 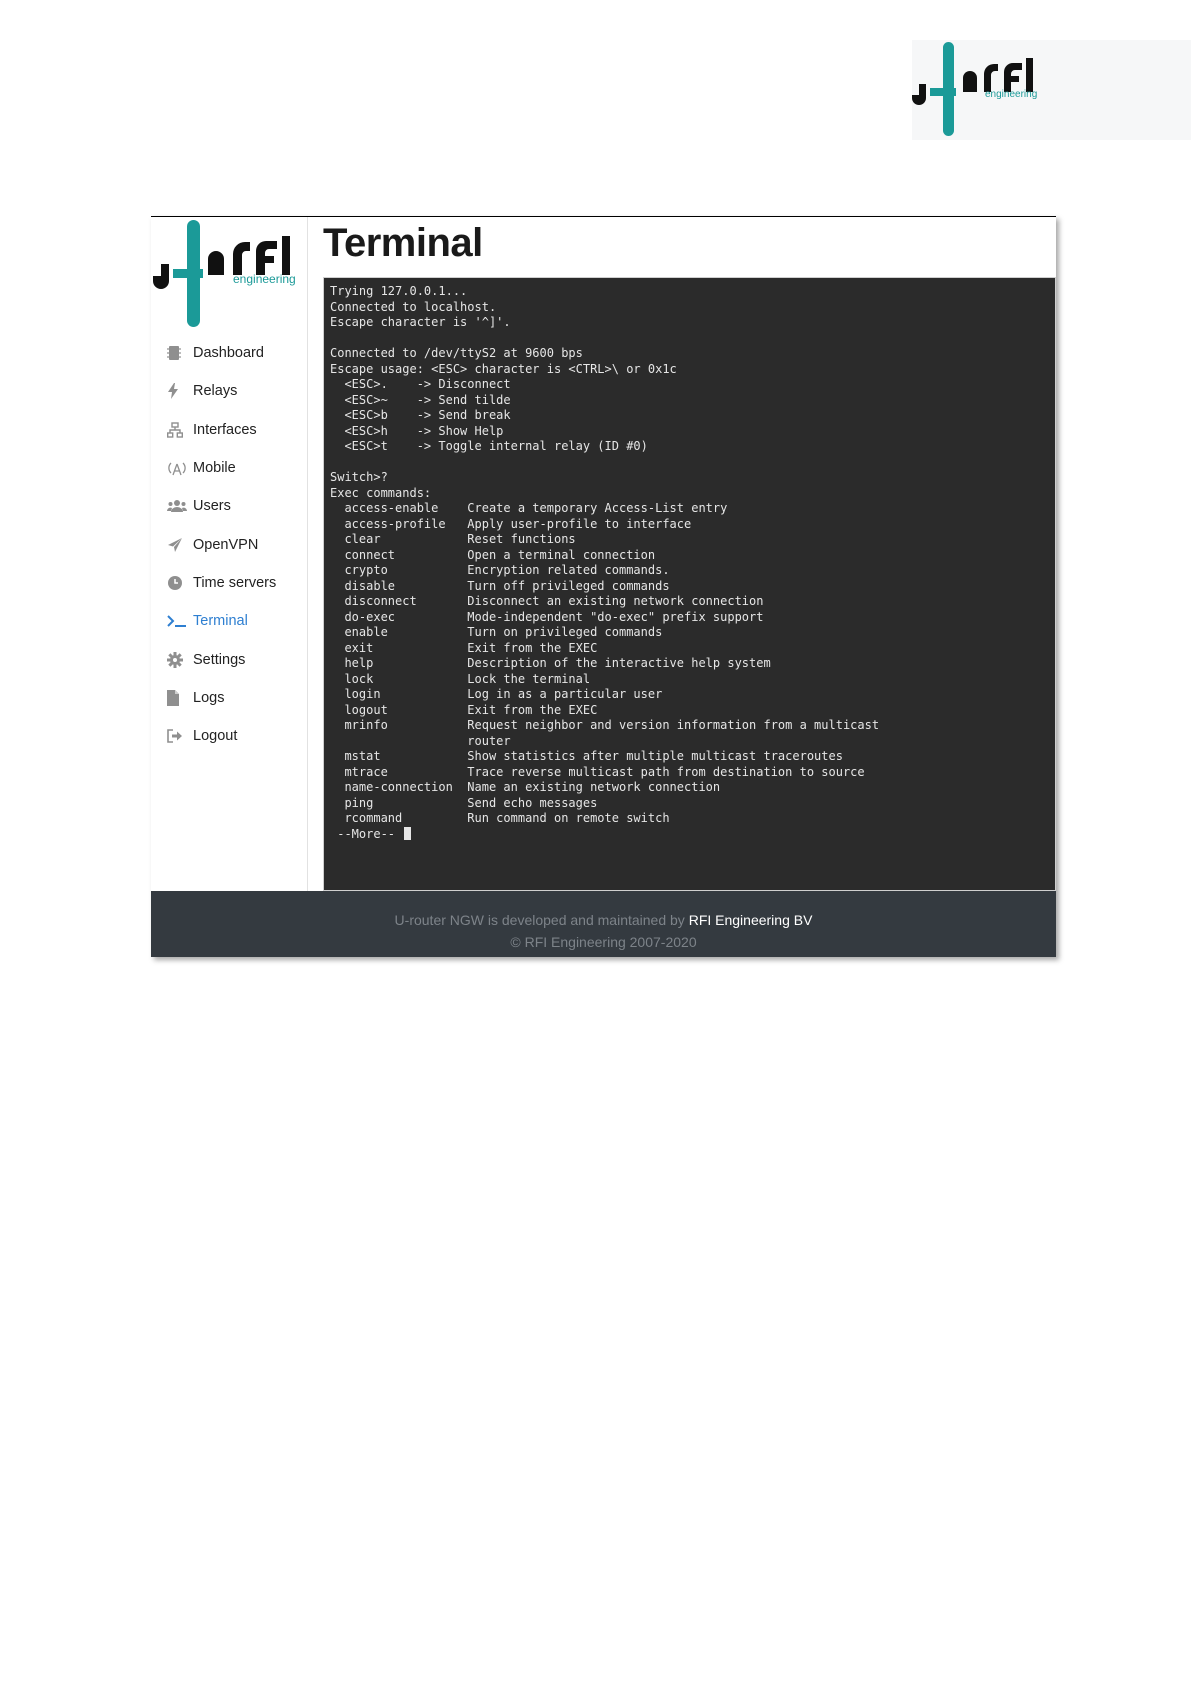 What do you see at coordinates (496, 694) in the screenshot?
I see `terminal-line: login Log in as a particular user` at bounding box center [496, 694].